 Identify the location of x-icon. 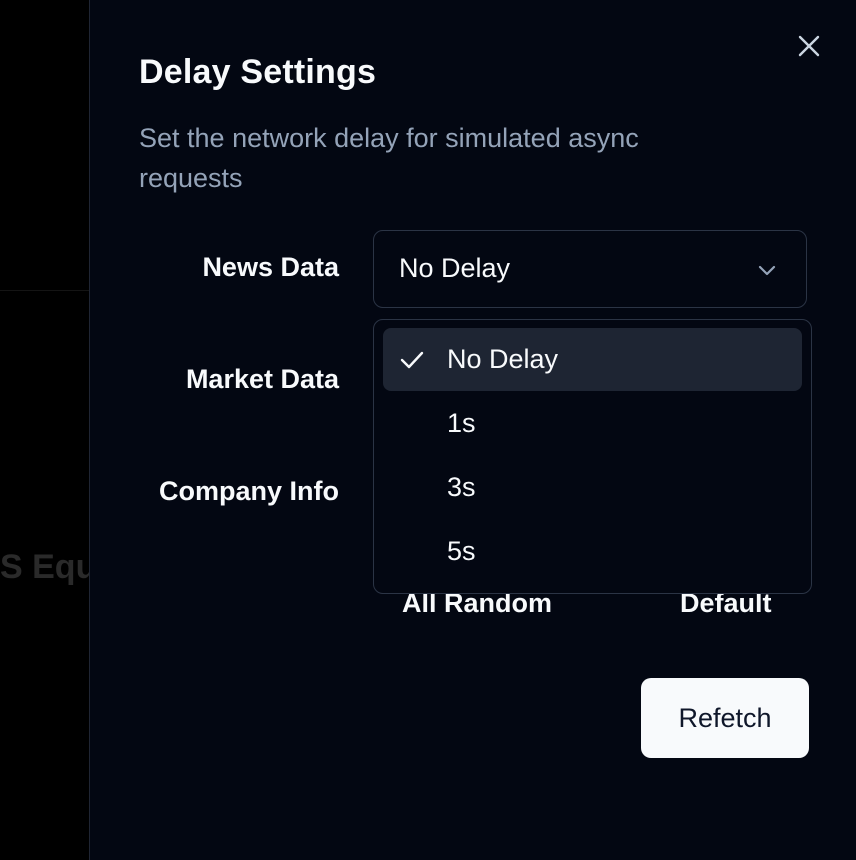
(809, 46).